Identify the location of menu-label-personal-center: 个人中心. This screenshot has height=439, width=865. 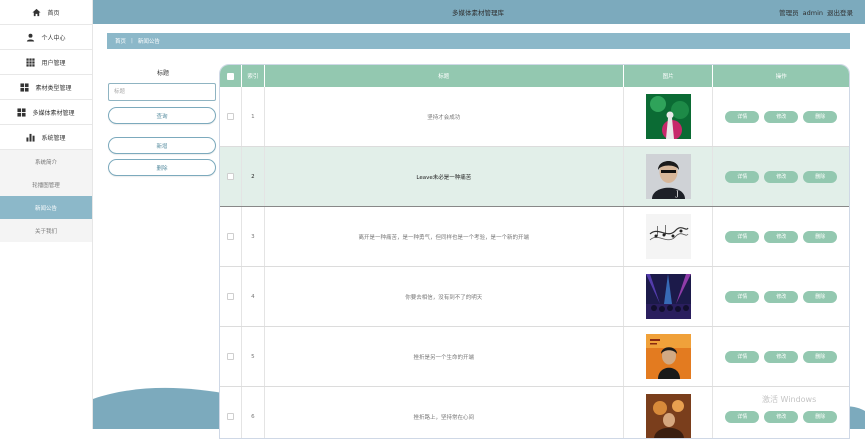
(53, 38).